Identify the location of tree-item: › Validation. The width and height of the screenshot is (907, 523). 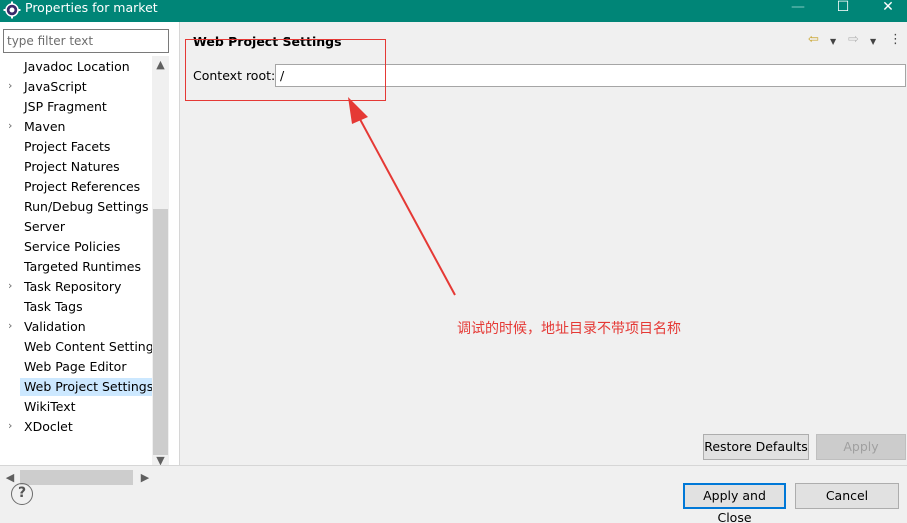
(76, 326).